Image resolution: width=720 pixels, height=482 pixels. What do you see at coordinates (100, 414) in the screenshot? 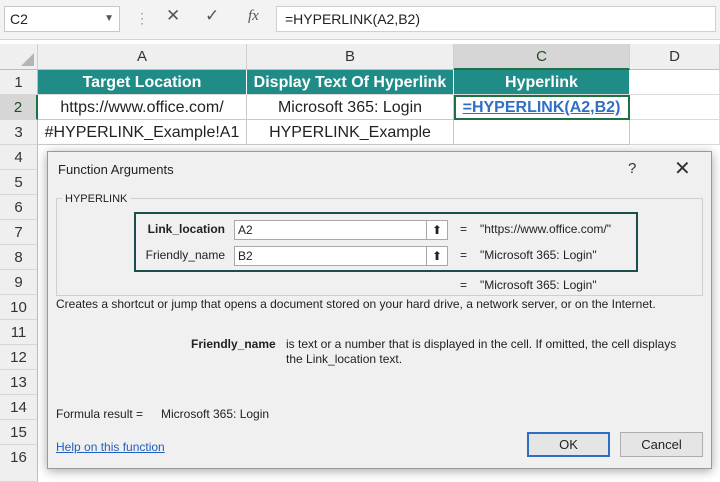
I see `formula-result-label: Formula result =` at bounding box center [100, 414].